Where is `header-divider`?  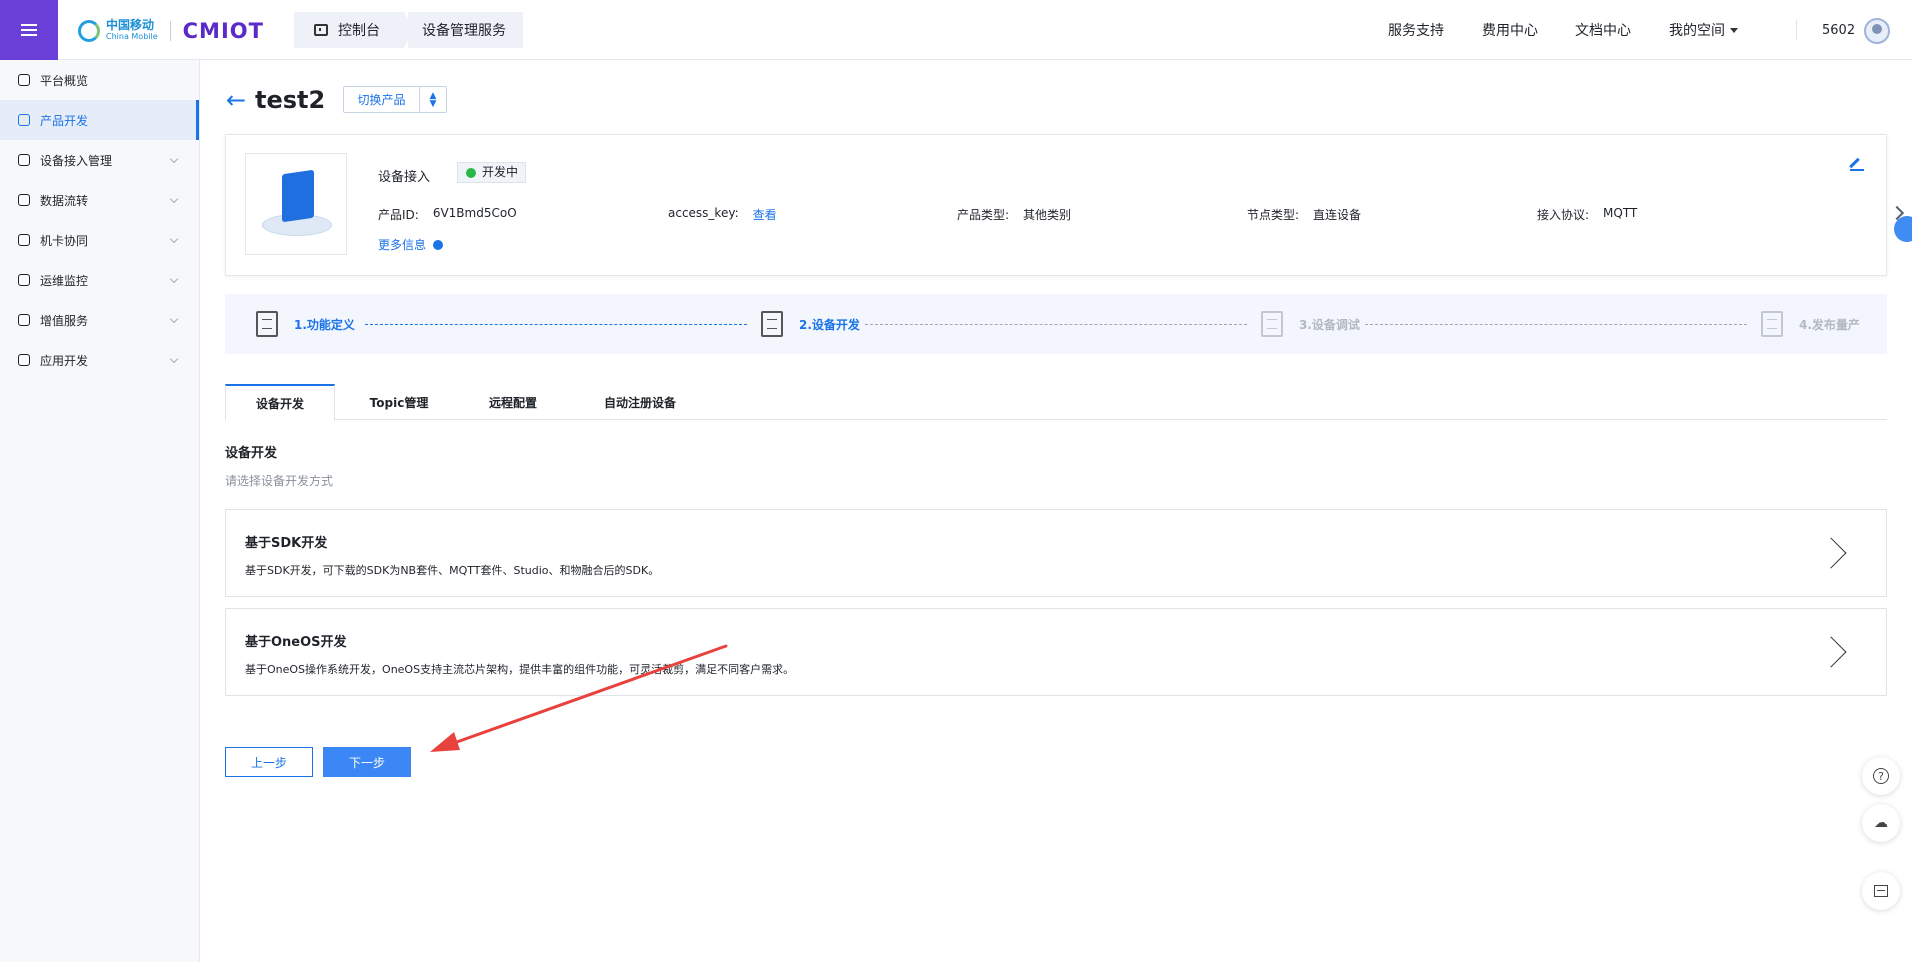
header-divider is located at coordinates (1796, 30).